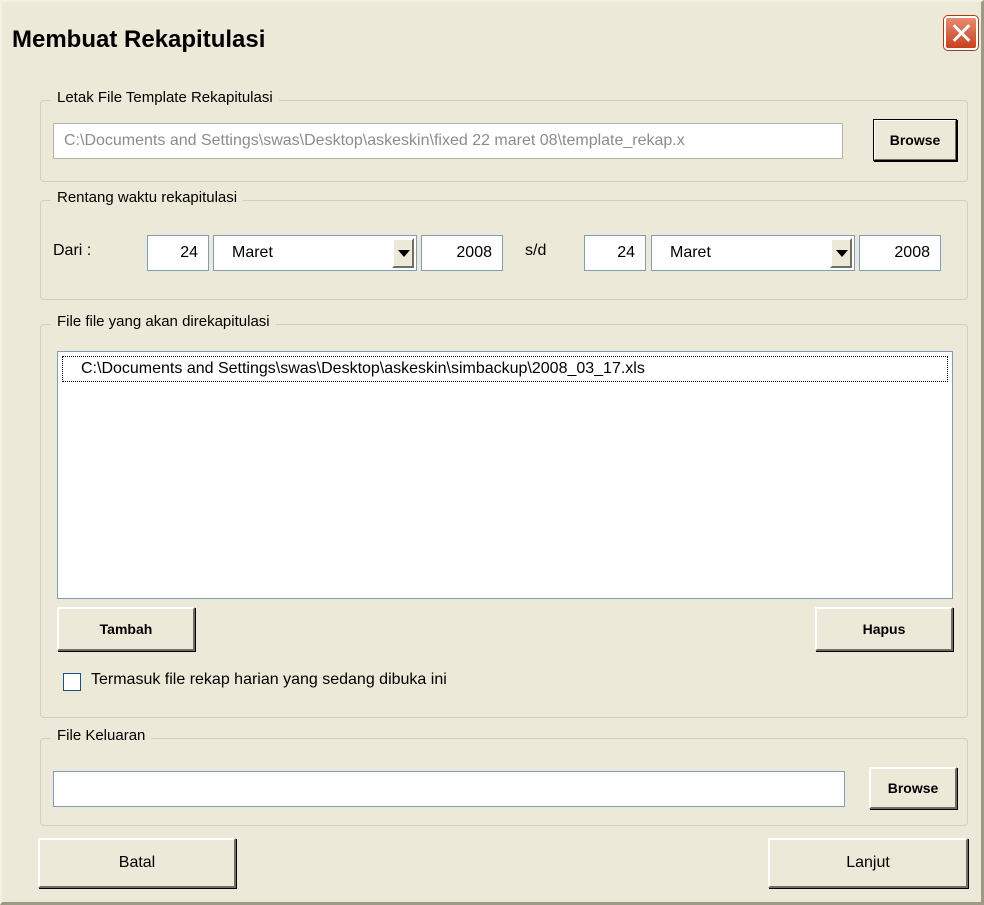  I want to click on add-file-button: Tambah, so click(126, 629).